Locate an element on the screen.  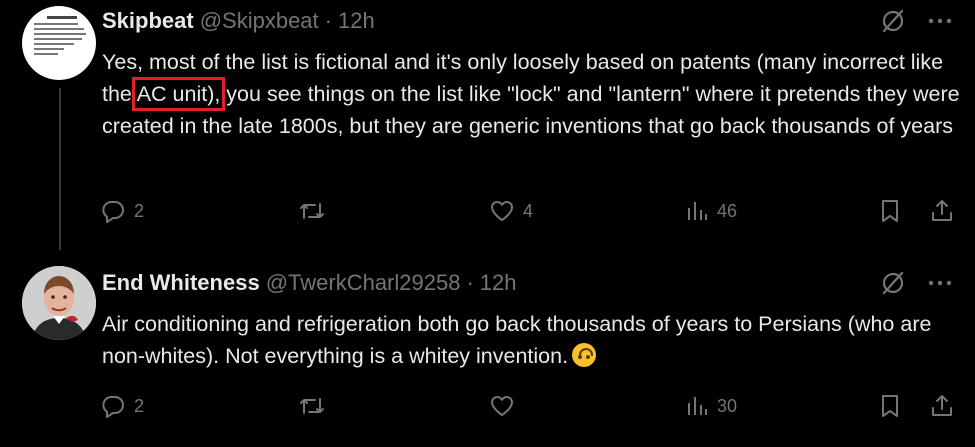
like-button is located at coordinates (506, 406).